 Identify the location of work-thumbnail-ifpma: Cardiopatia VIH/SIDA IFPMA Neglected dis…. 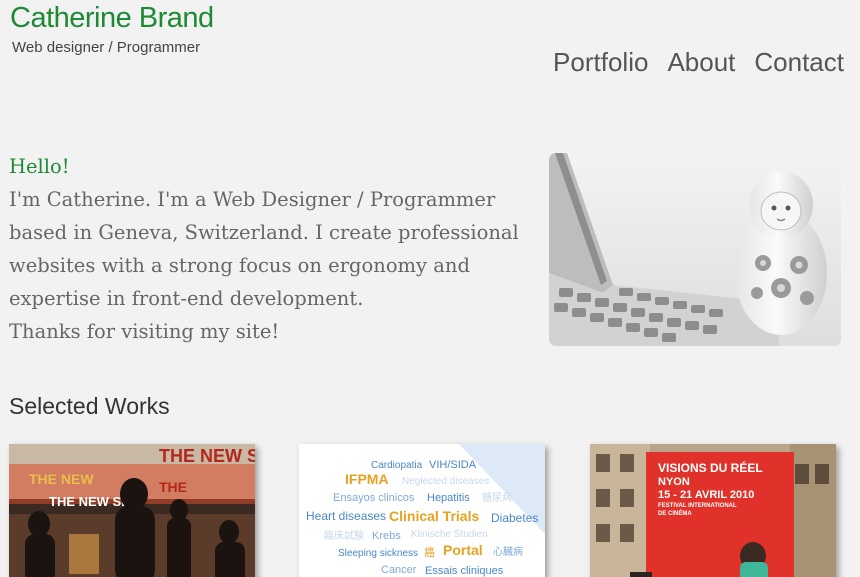
(422, 510).